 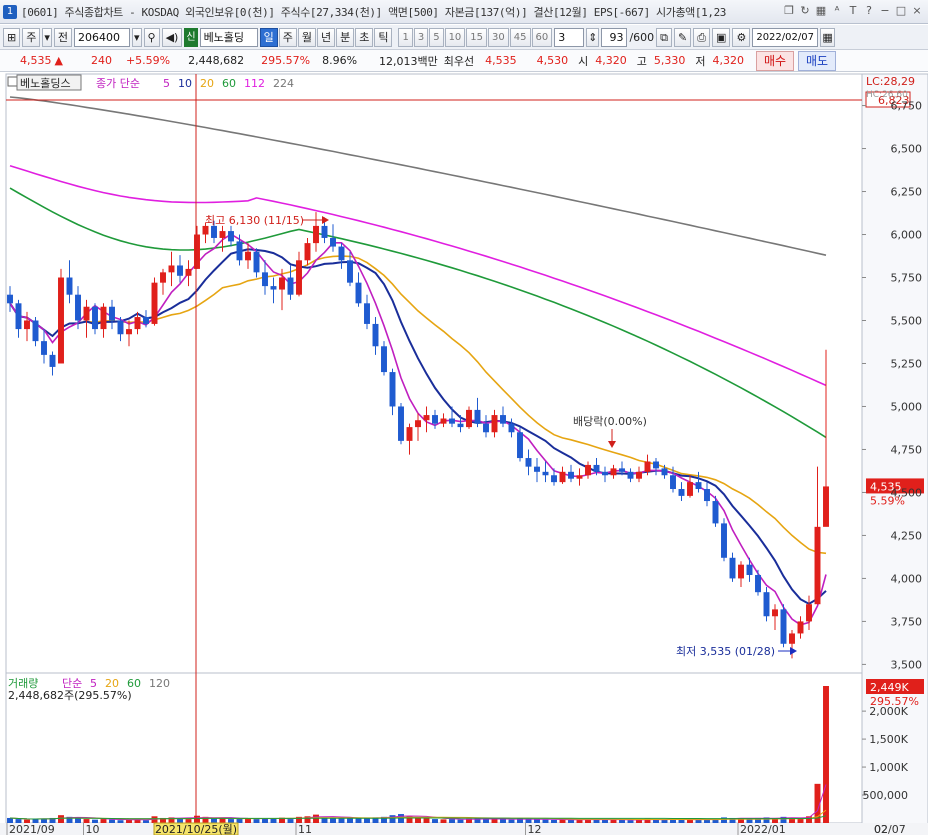 I want to click on draw-tool-icon: ✎, so click(x=683, y=37).